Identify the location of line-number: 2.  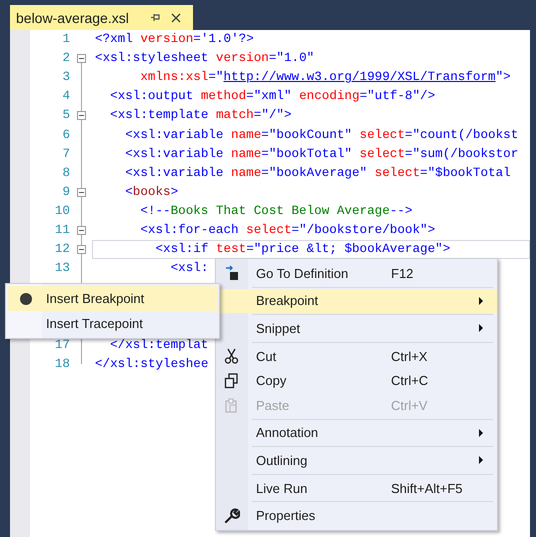
(66, 59).